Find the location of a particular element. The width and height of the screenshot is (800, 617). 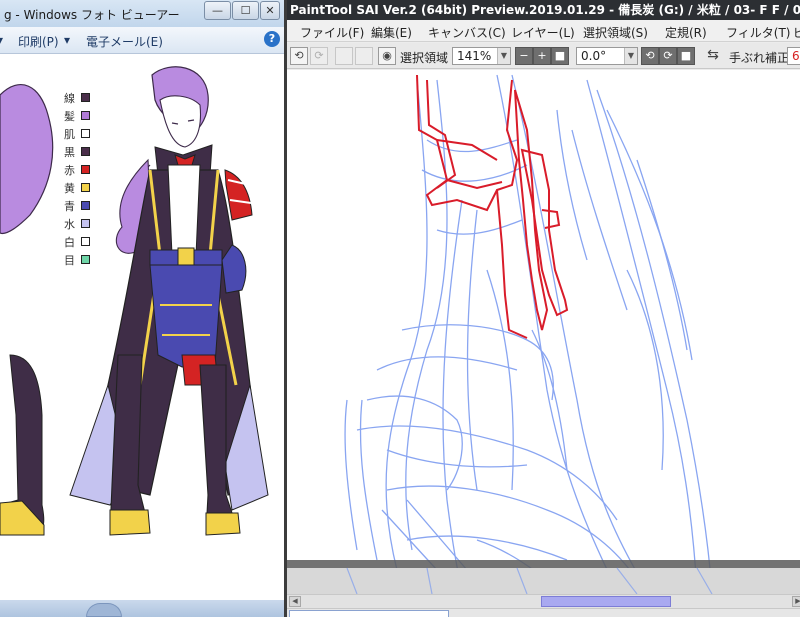

palette-label: 肌 is located at coordinates (69, 134).